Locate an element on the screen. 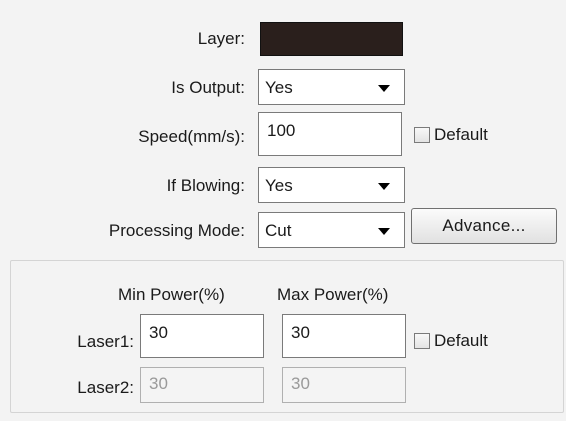 This screenshot has height=421, width=566. processing-mode-select: Cut is located at coordinates (331, 230).